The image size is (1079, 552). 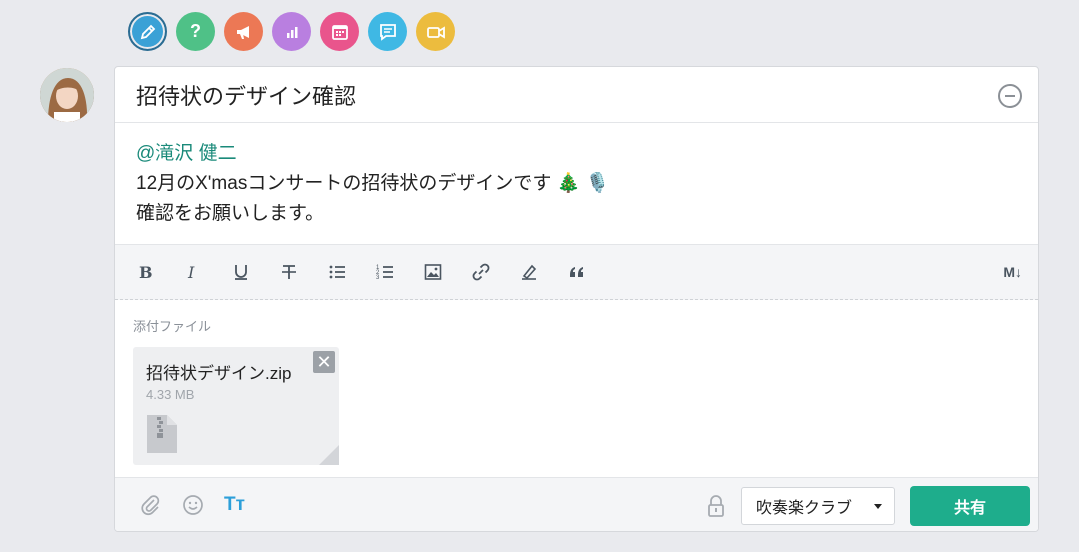 What do you see at coordinates (529, 272) in the screenshot?
I see `highlighter-icon` at bounding box center [529, 272].